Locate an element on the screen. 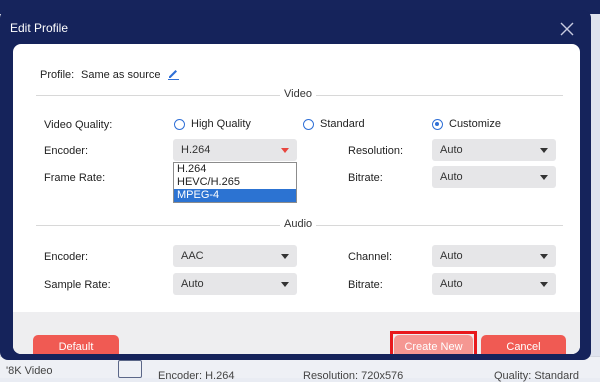  audio-bitrate-value: Auto is located at coordinates (451, 284).